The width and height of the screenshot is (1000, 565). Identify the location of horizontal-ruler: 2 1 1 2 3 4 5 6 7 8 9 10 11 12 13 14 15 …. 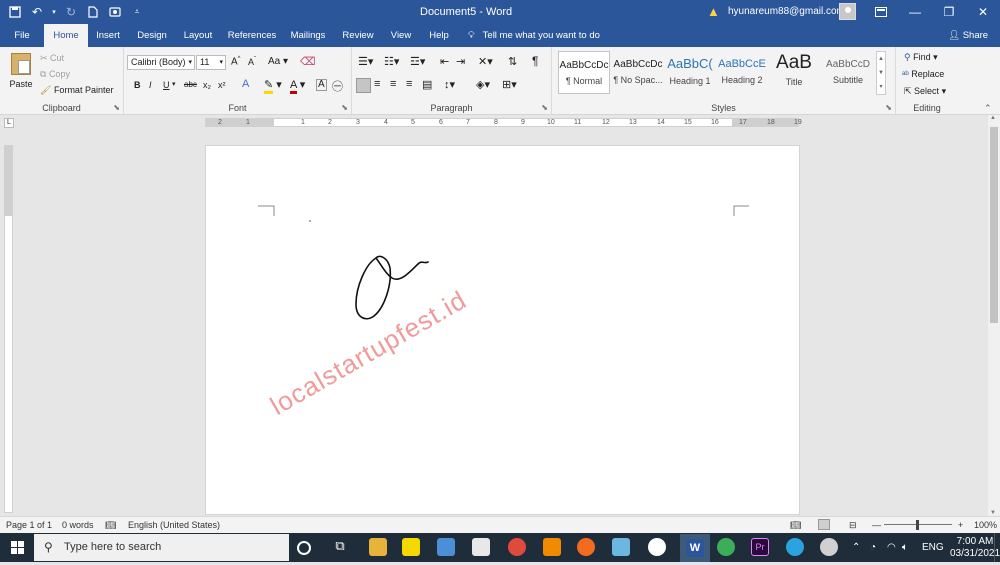
(503, 122).